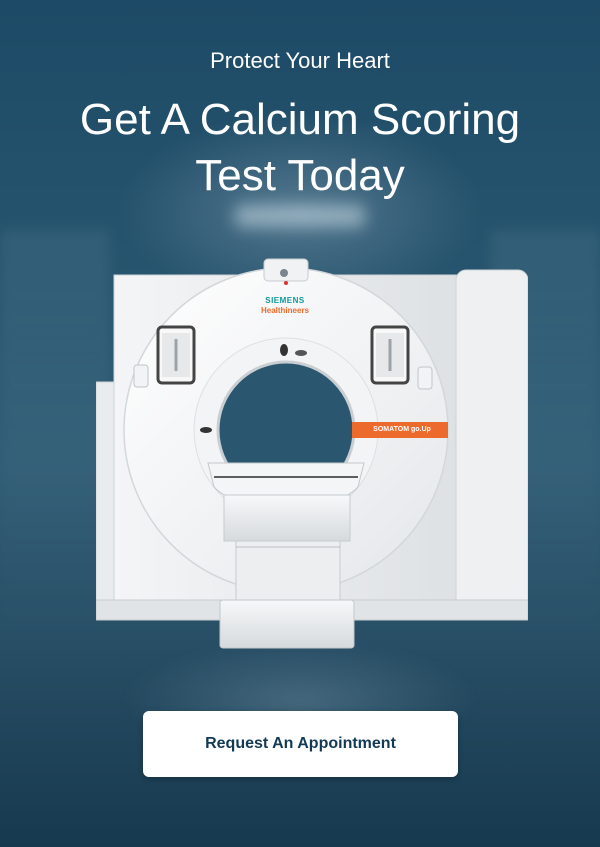  Describe the element at coordinates (285, 310) in the screenshot. I see `scanner-brand-bottom: Healthineers` at that location.